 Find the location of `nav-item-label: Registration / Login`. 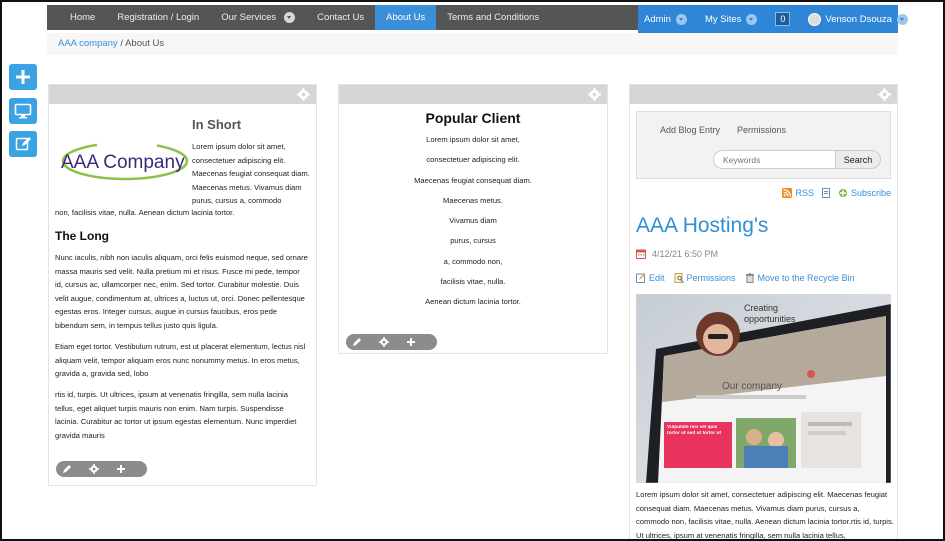

nav-item-label: Registration / Login is located at coordinates (158, 17).